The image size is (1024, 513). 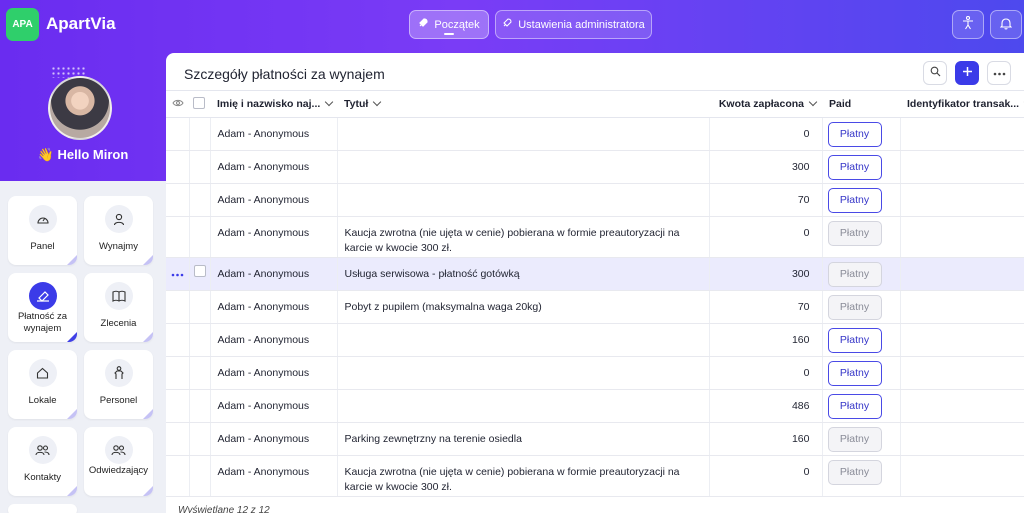 I want to click on nav-admin-button: Ustawienia administratora, so click(x=573, y=24).